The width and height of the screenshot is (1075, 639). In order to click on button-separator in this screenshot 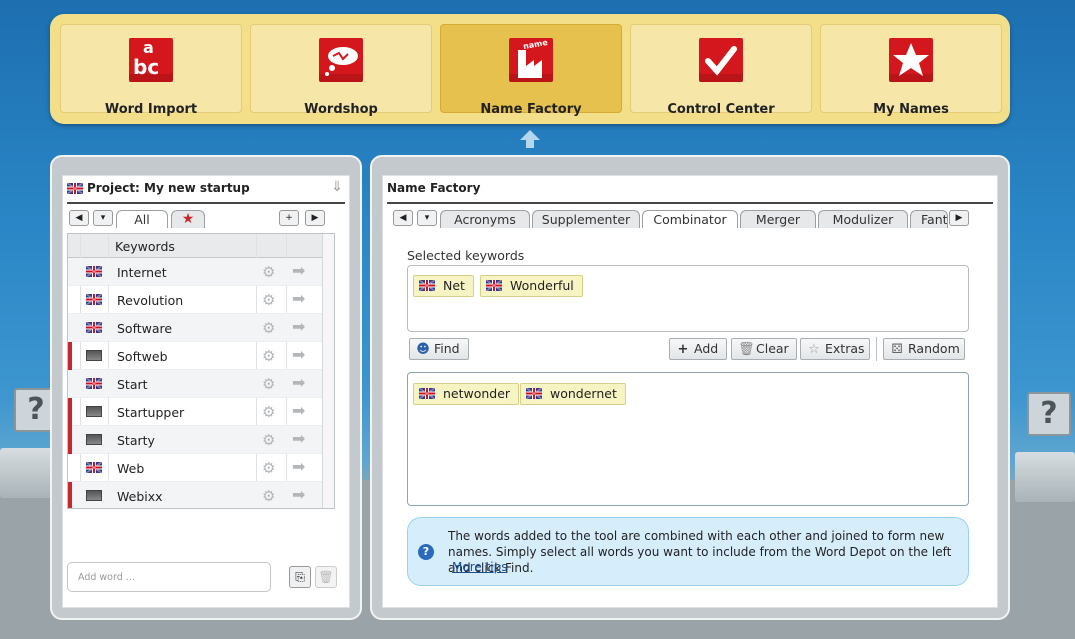, I will do `click(876, 349)`.